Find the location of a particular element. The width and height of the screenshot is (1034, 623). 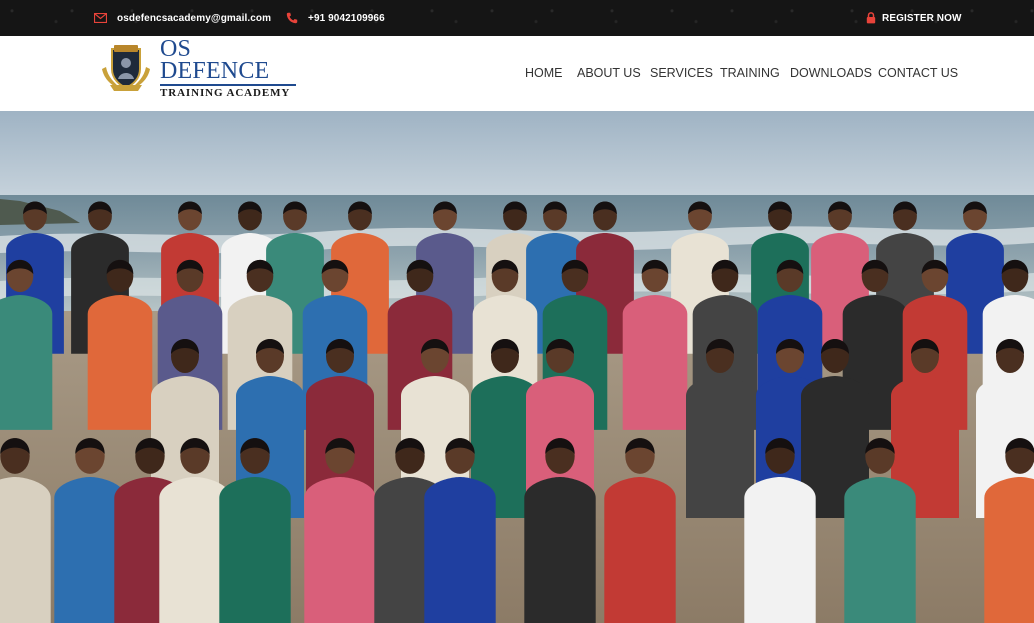

nav-downloads: DOWNLOADS is located at coordinates (831, 73).